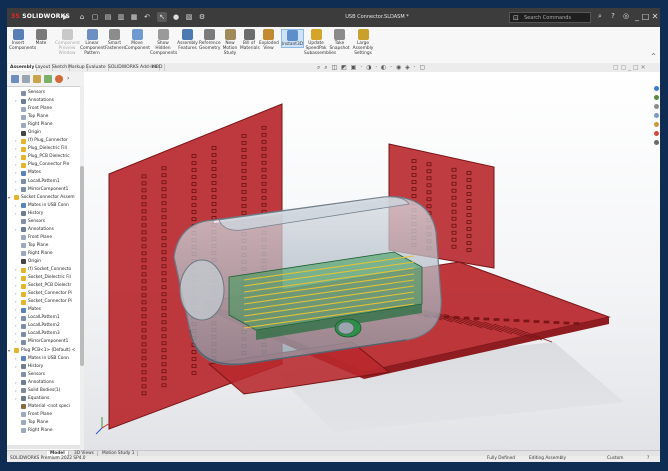  I want to click on panel-more-icon: ›, so click(71, 79).